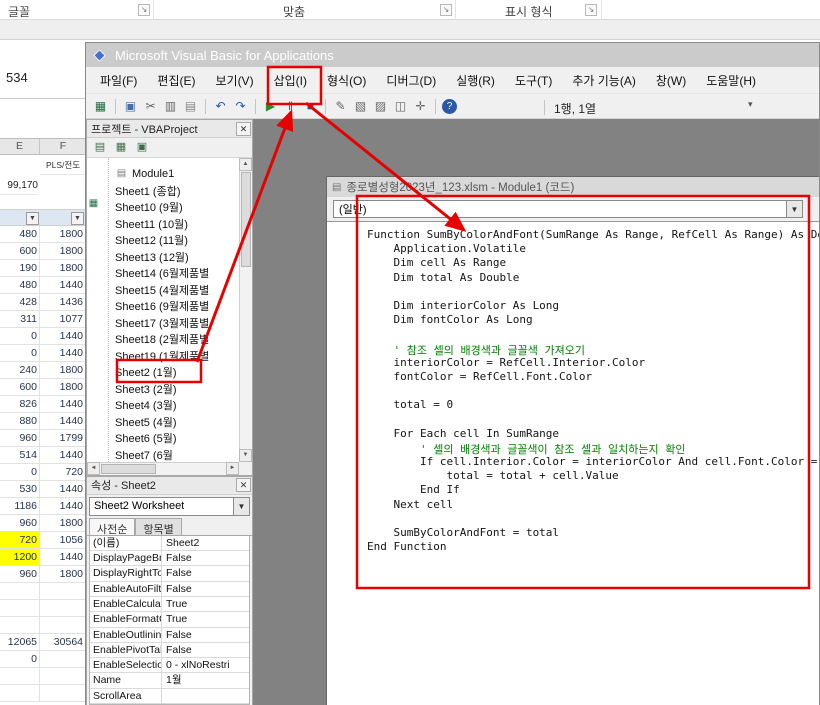 This screenshot has height=705, width=820. Describe the element at coordinates (169, 574) in the screenshot. I see `property-row: DisplayRightTo False` at that location.